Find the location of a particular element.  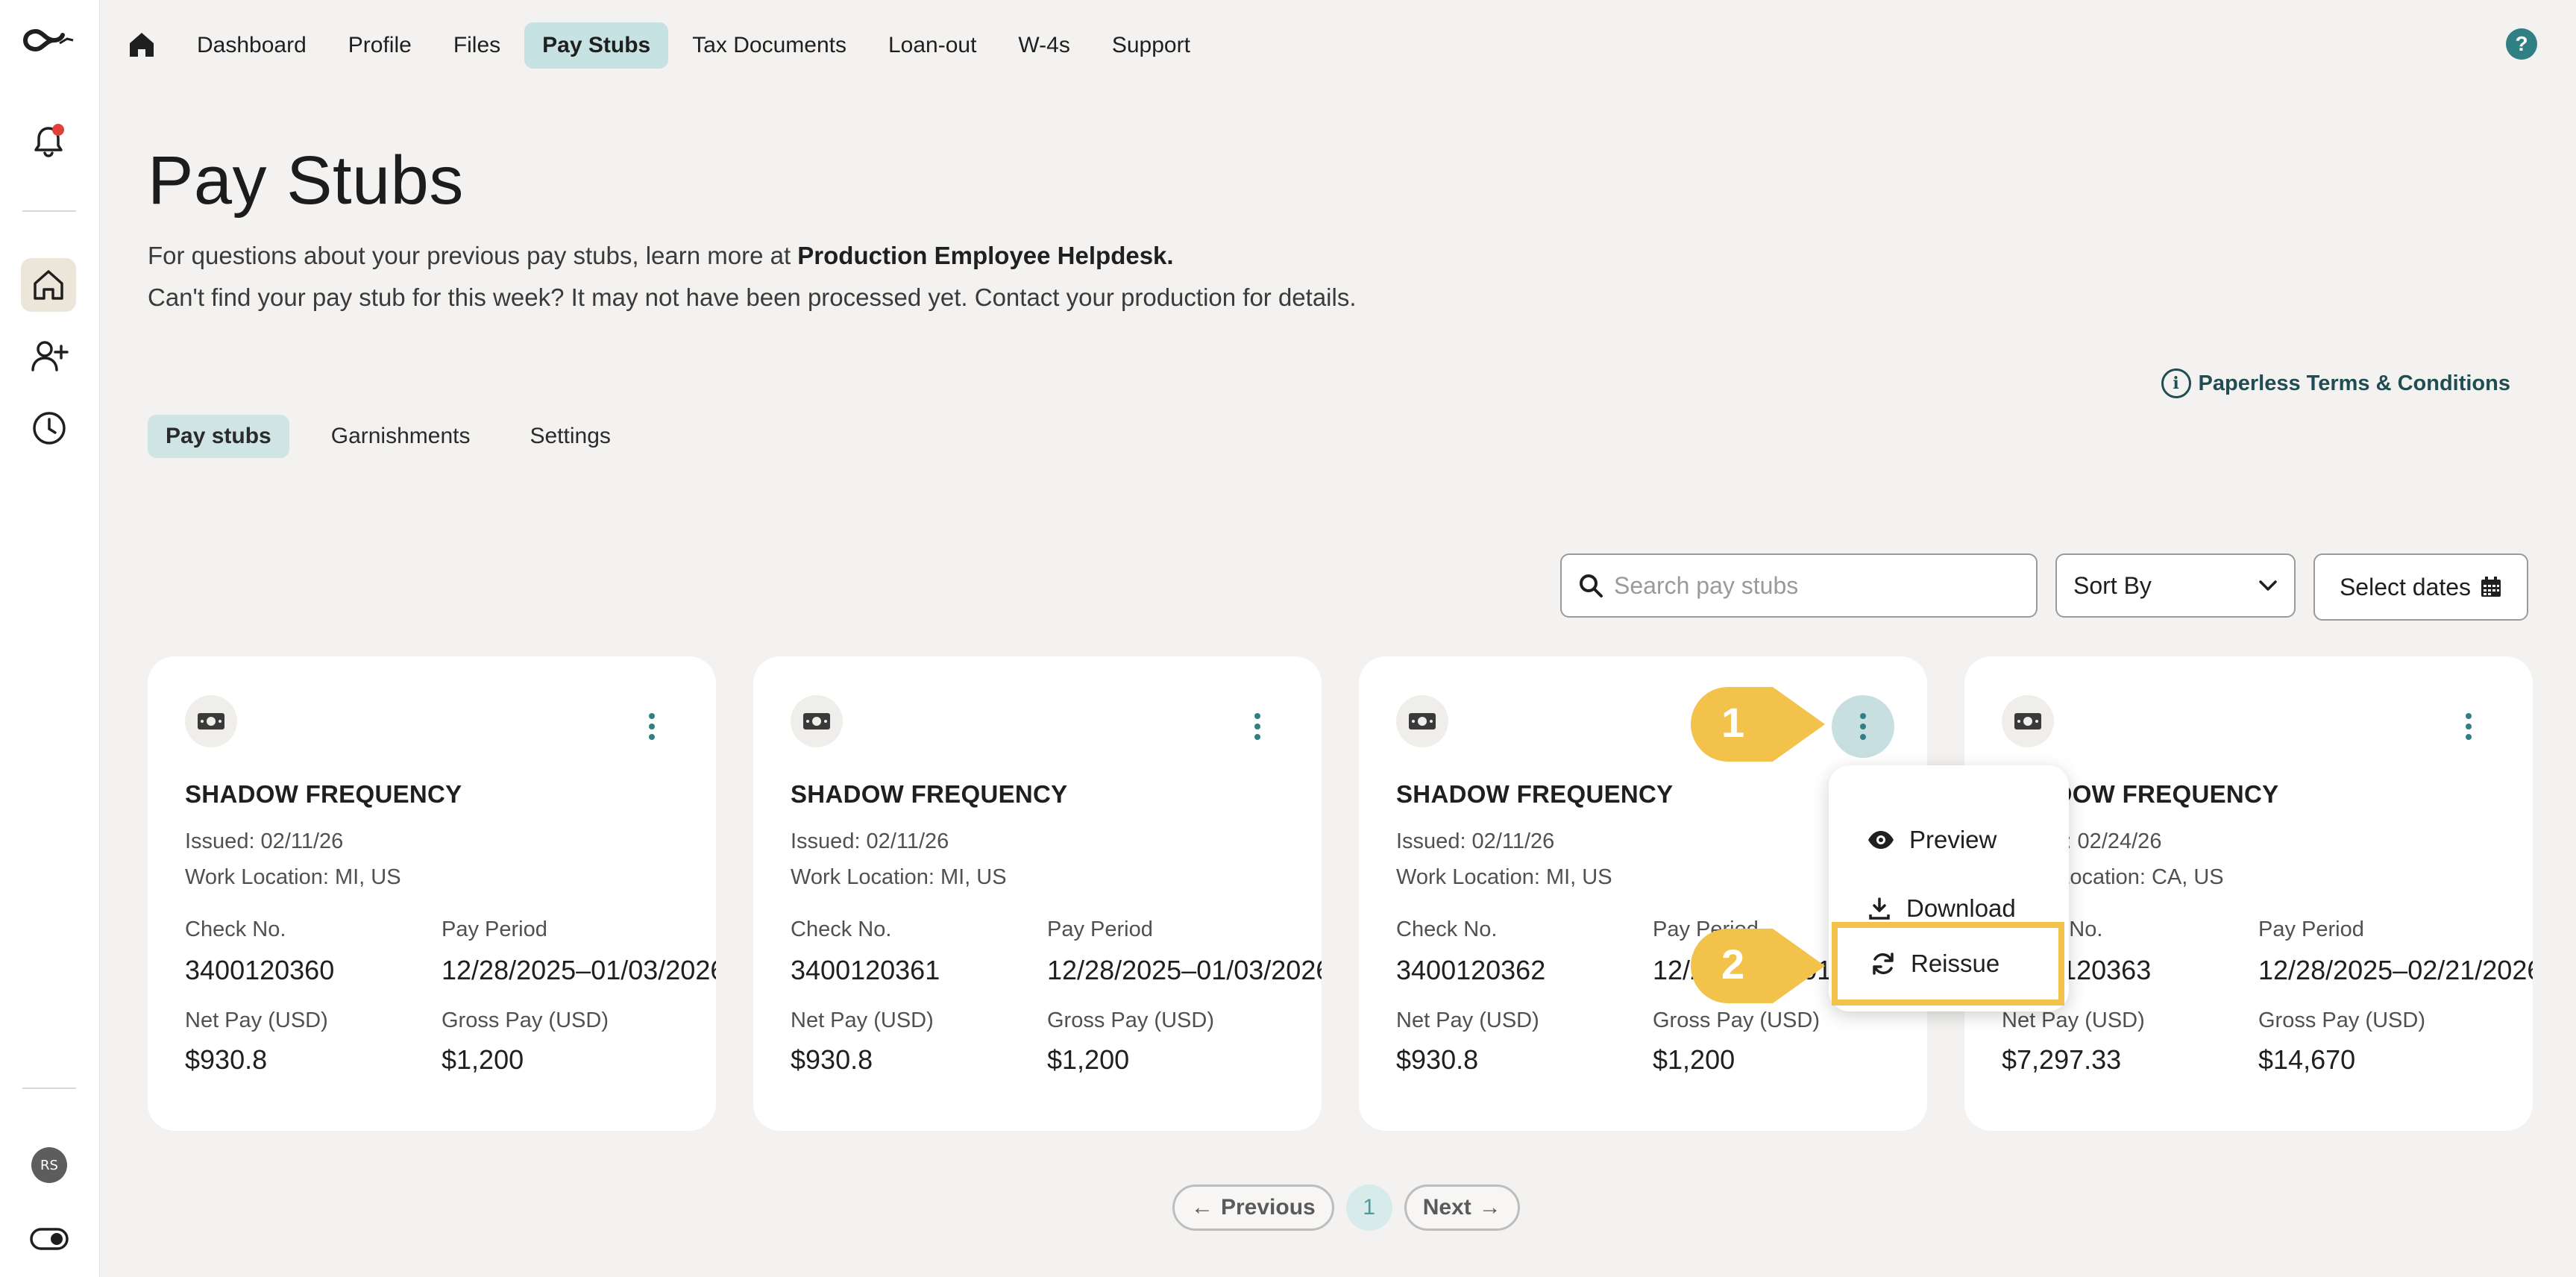

next-page-button: Next → is located at coordinates (1462, 1208).